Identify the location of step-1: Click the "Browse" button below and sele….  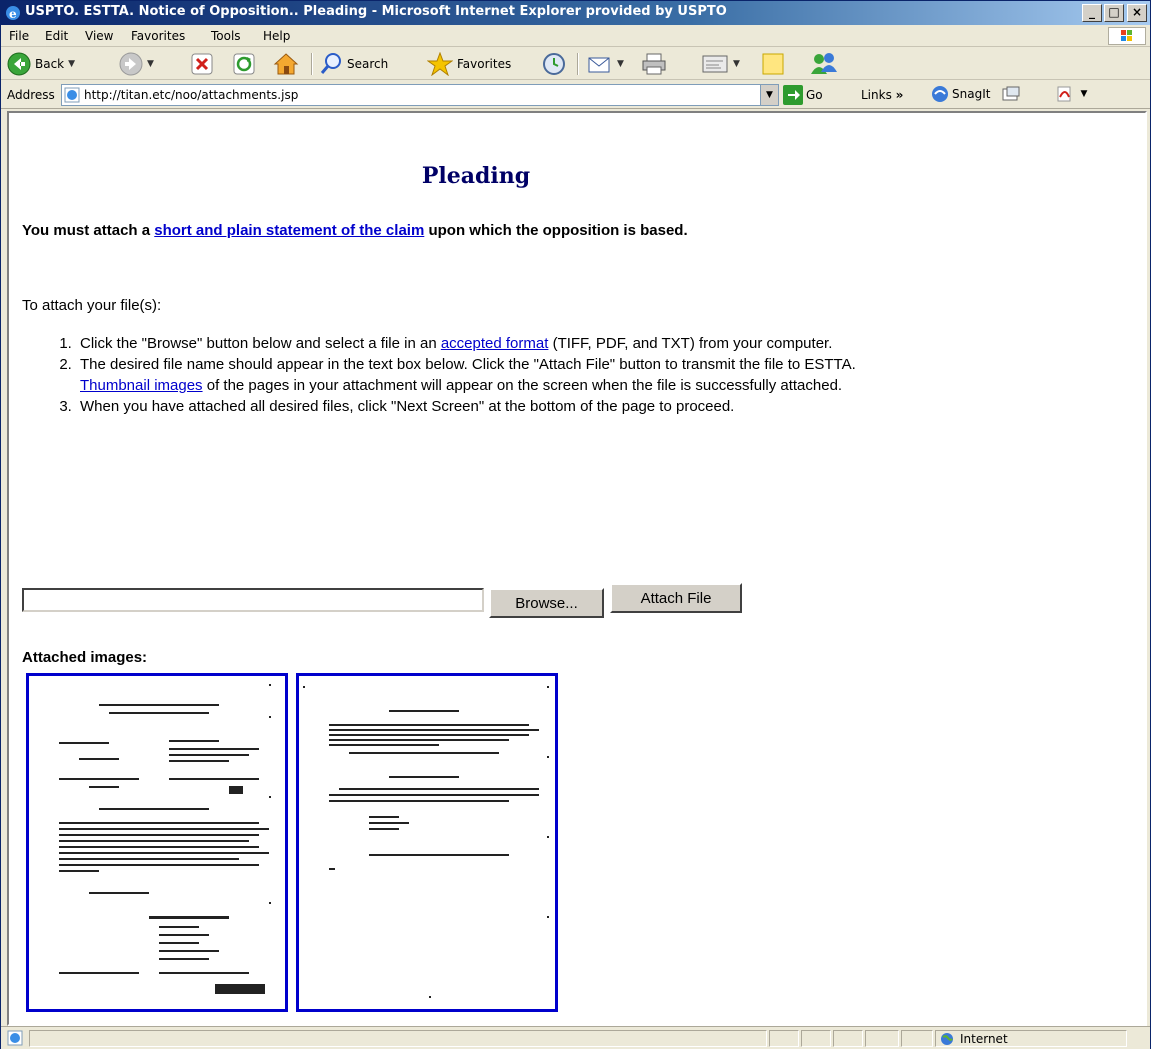
(499, 343).